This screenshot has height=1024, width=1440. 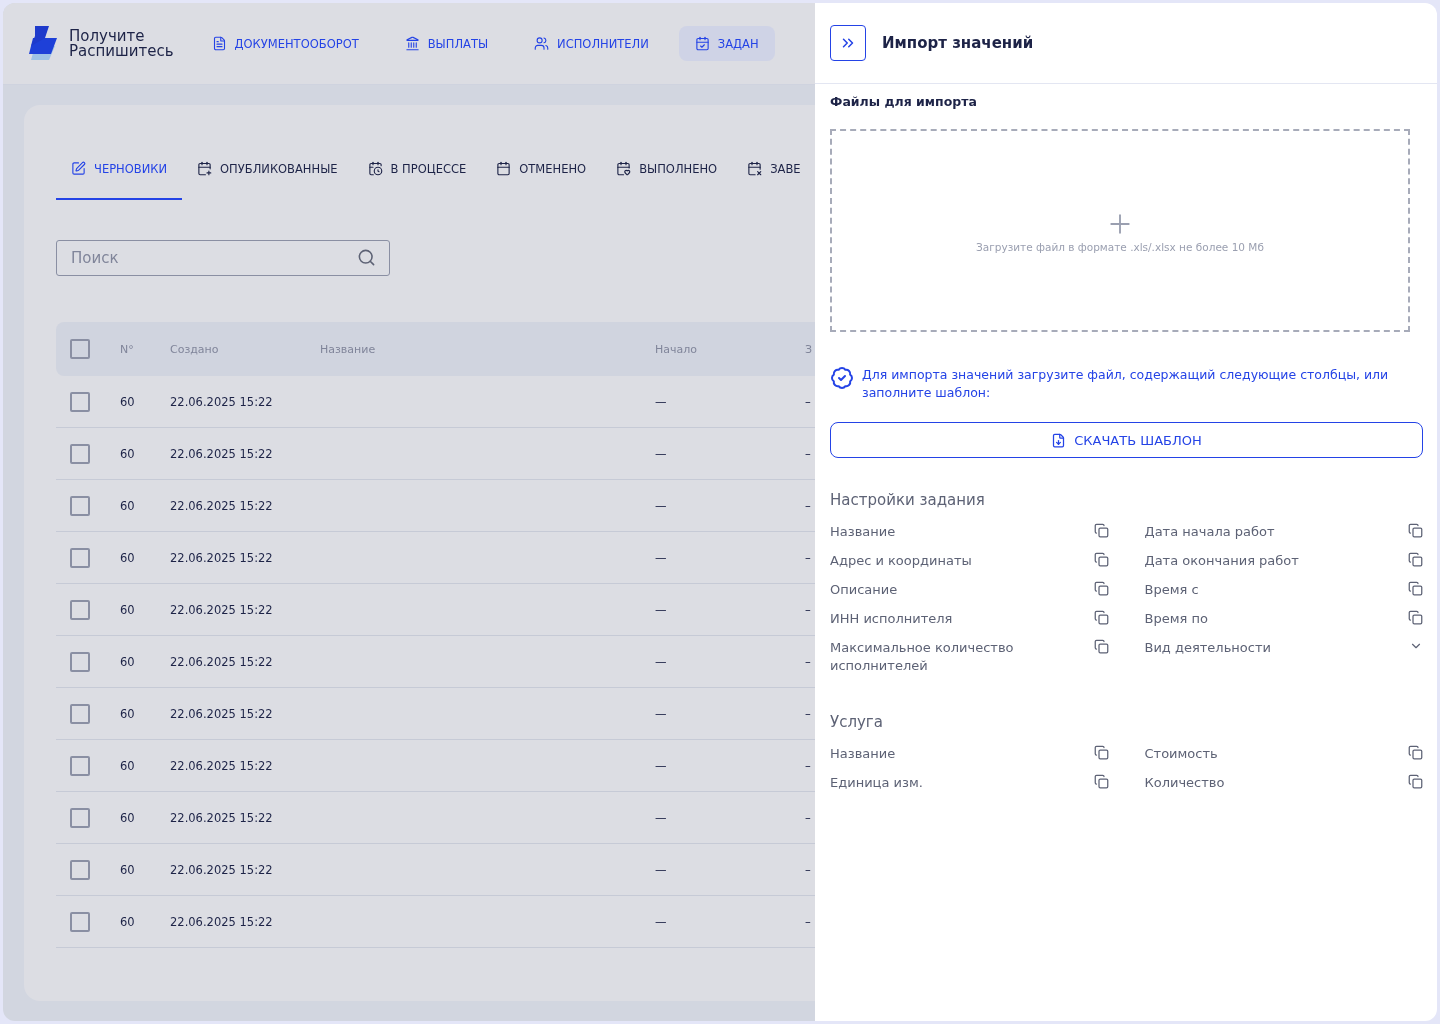 I want to click on edit-icon, so click(x=78, y=168).